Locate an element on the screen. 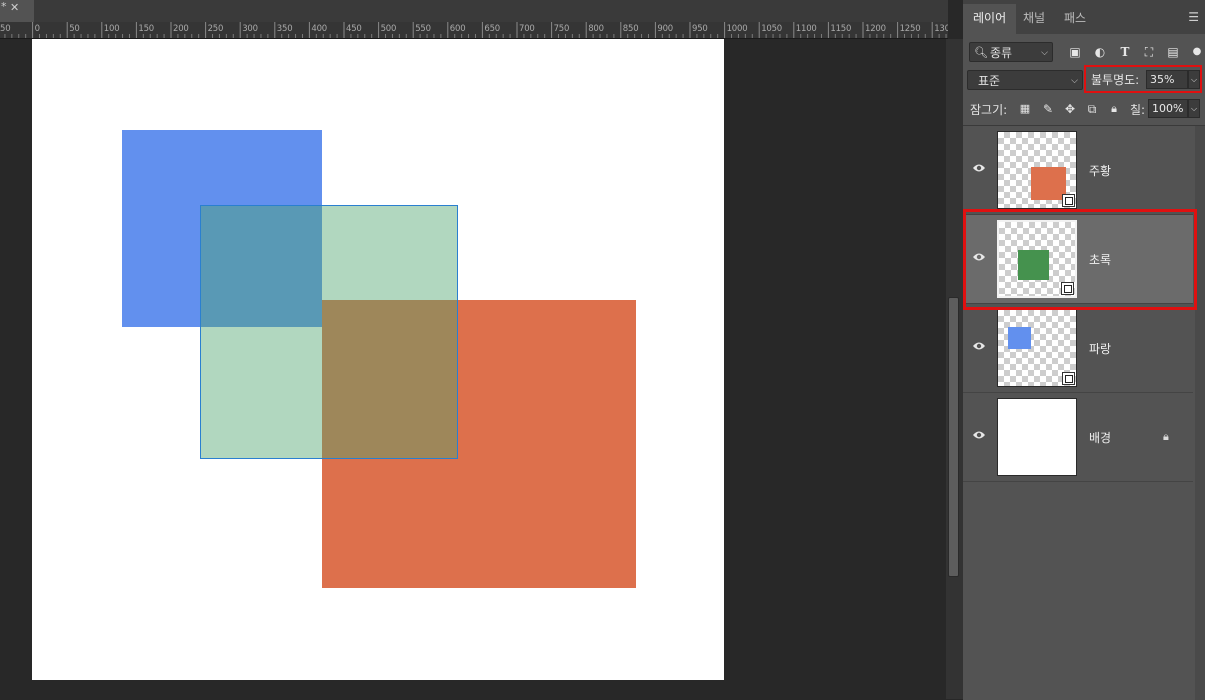 The image size is (1205, 700). ruler-label: 130 is located at coordinates (941, 29).